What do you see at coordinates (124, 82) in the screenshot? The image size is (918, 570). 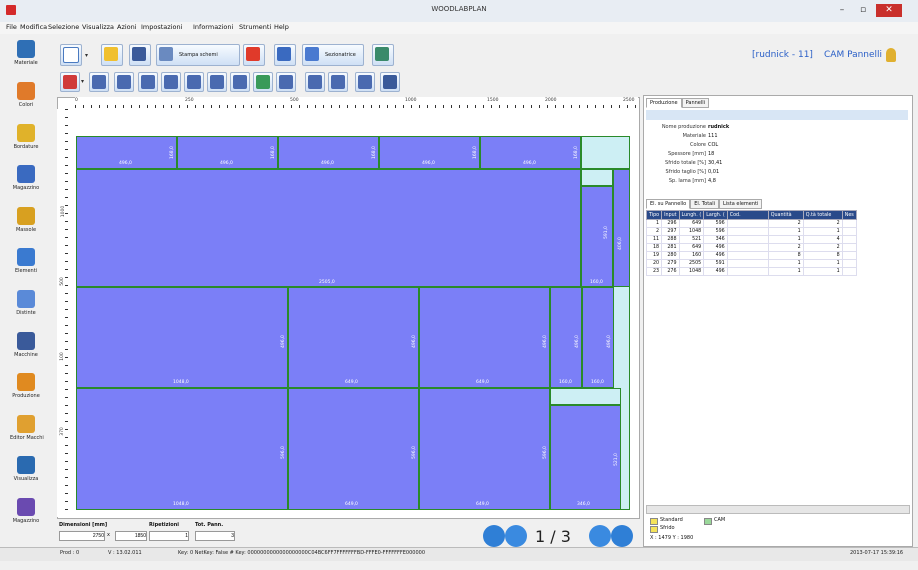 I see `grid-tool` at bounding box center [124, 82].